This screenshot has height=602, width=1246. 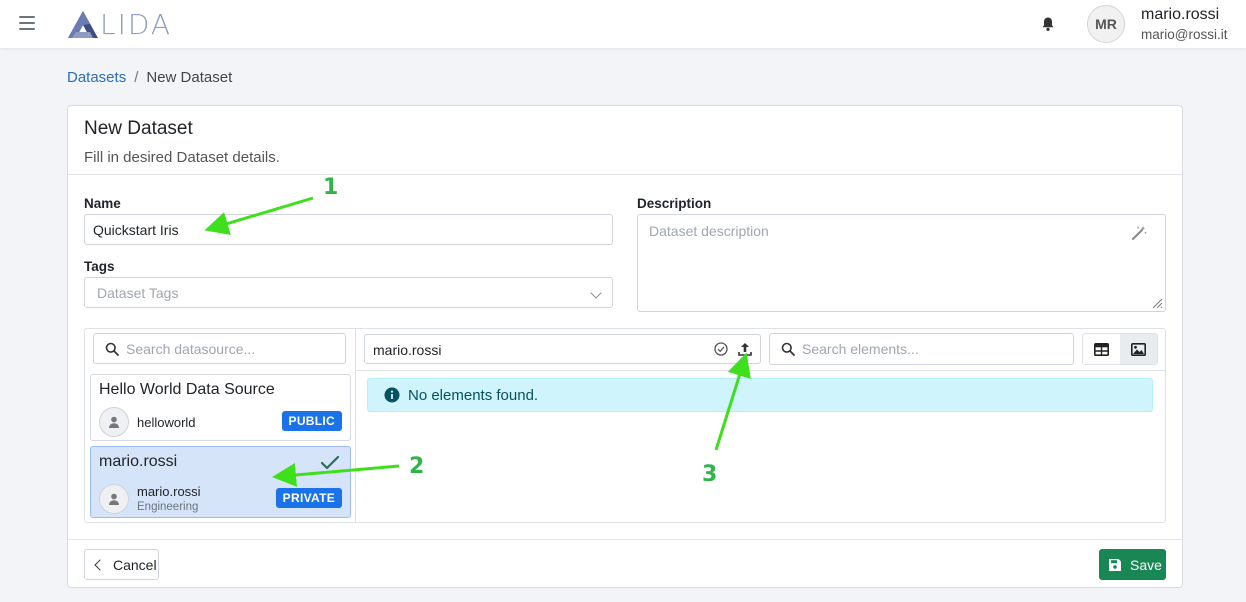 What do you see at coordinates (709, 231) in the screenshot?
I see `description-placeholder: Dataset description` at bounding box center [709, 231].